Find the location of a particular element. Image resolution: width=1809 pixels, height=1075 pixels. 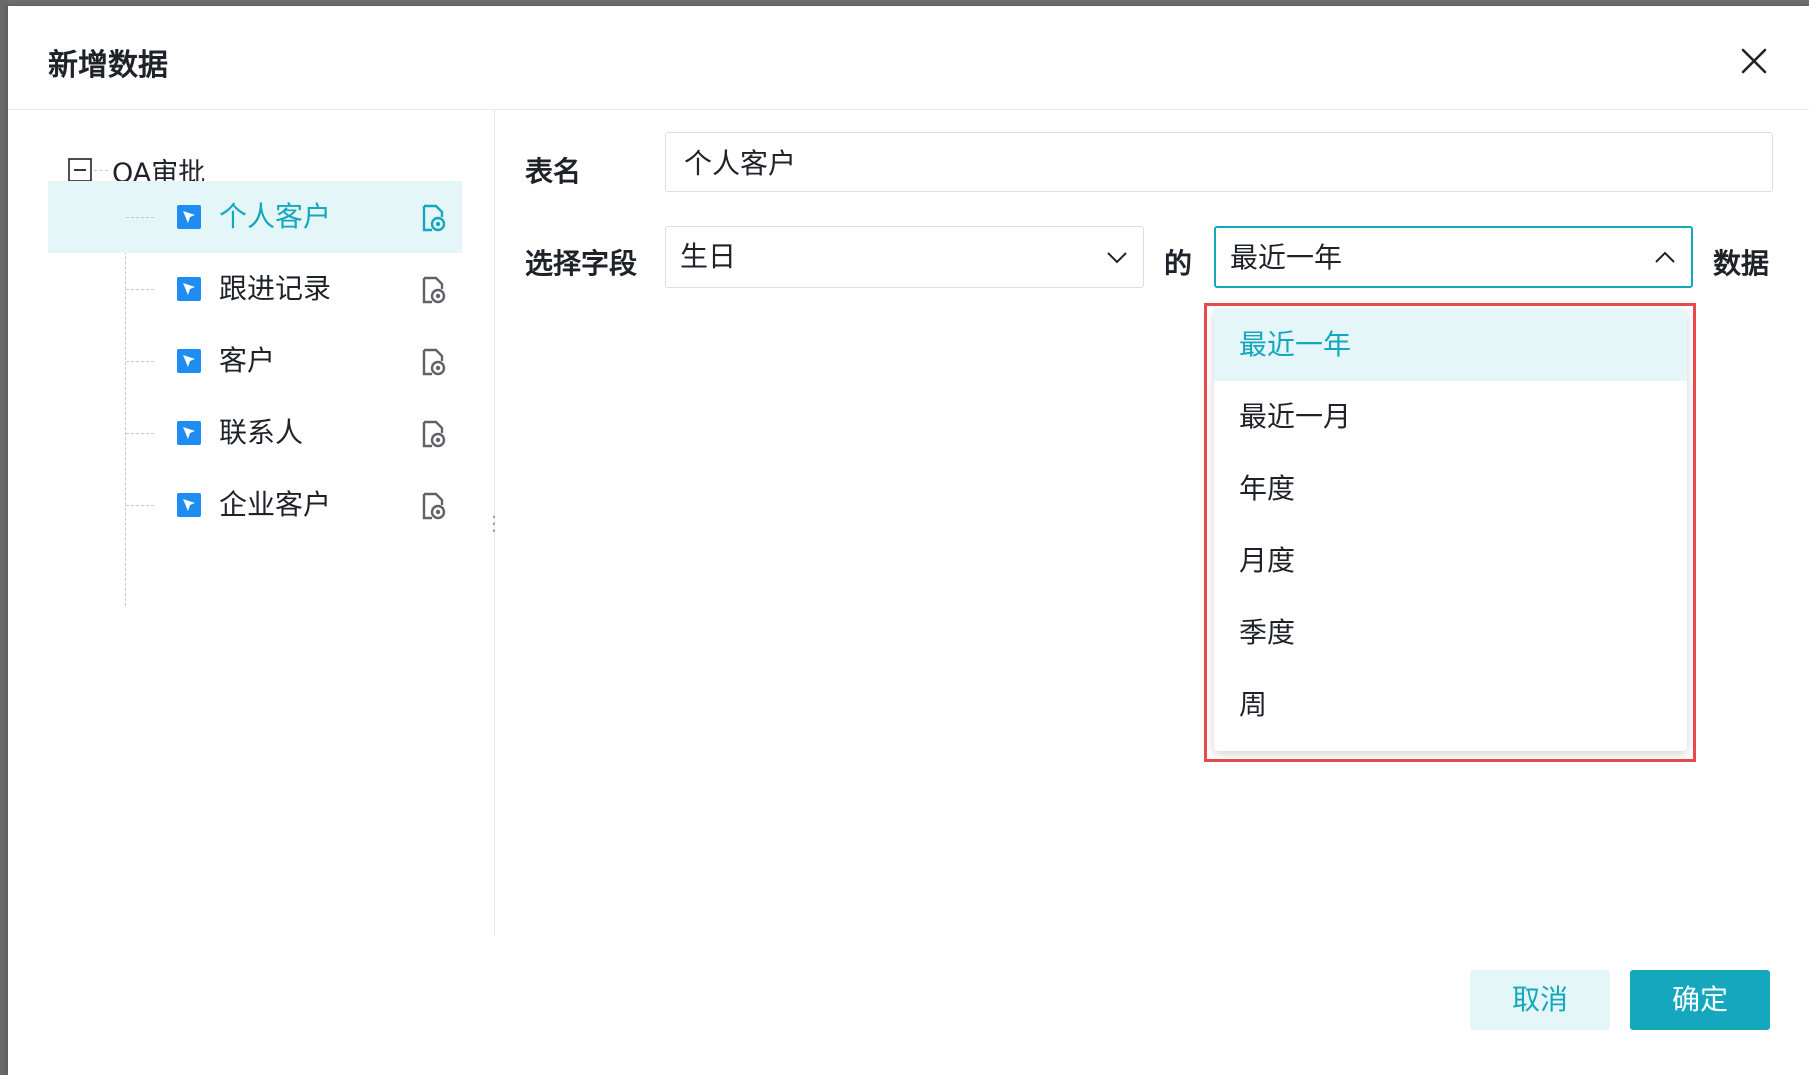

option-yearly: 年度 is located at coordinates (1450, 489).